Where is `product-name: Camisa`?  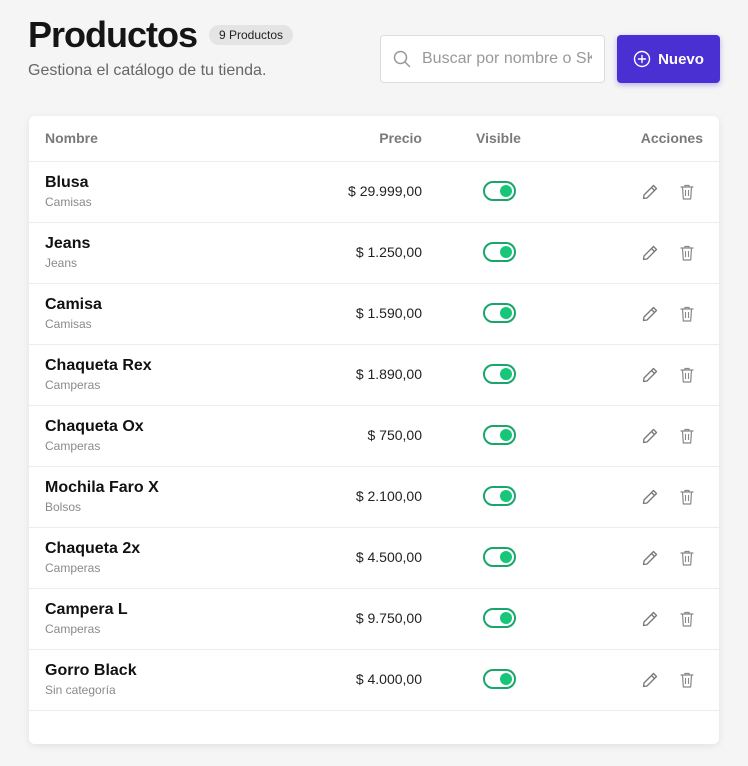
product-name: Camisa is located at coordinates (73, 305).